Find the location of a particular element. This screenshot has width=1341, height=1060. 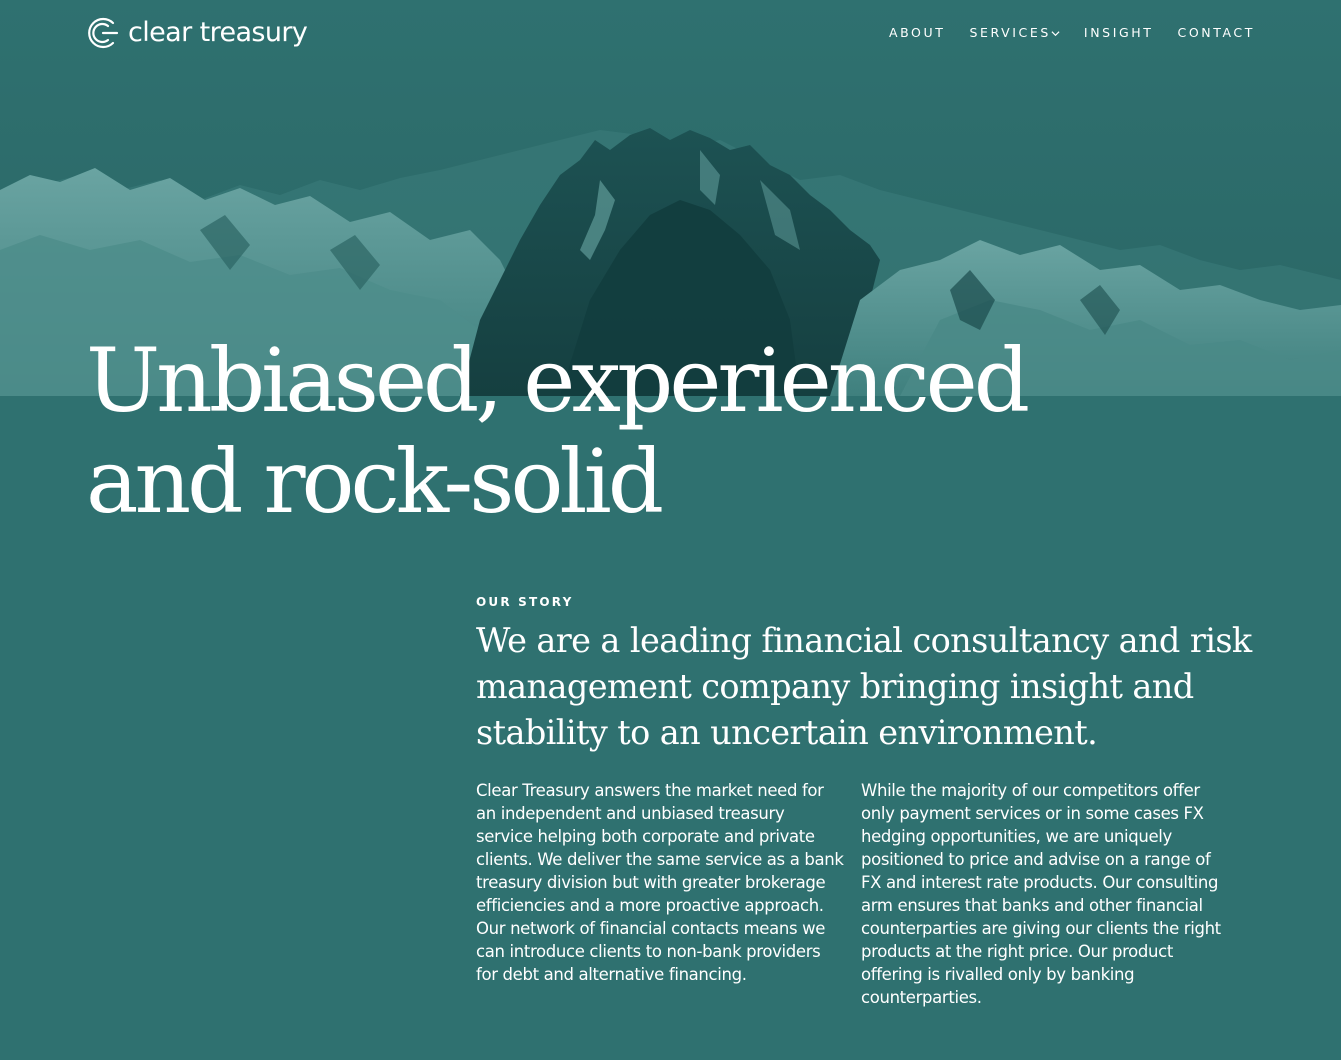

nav-item-about-label: ABOUT is located at coordinates (917, 32).